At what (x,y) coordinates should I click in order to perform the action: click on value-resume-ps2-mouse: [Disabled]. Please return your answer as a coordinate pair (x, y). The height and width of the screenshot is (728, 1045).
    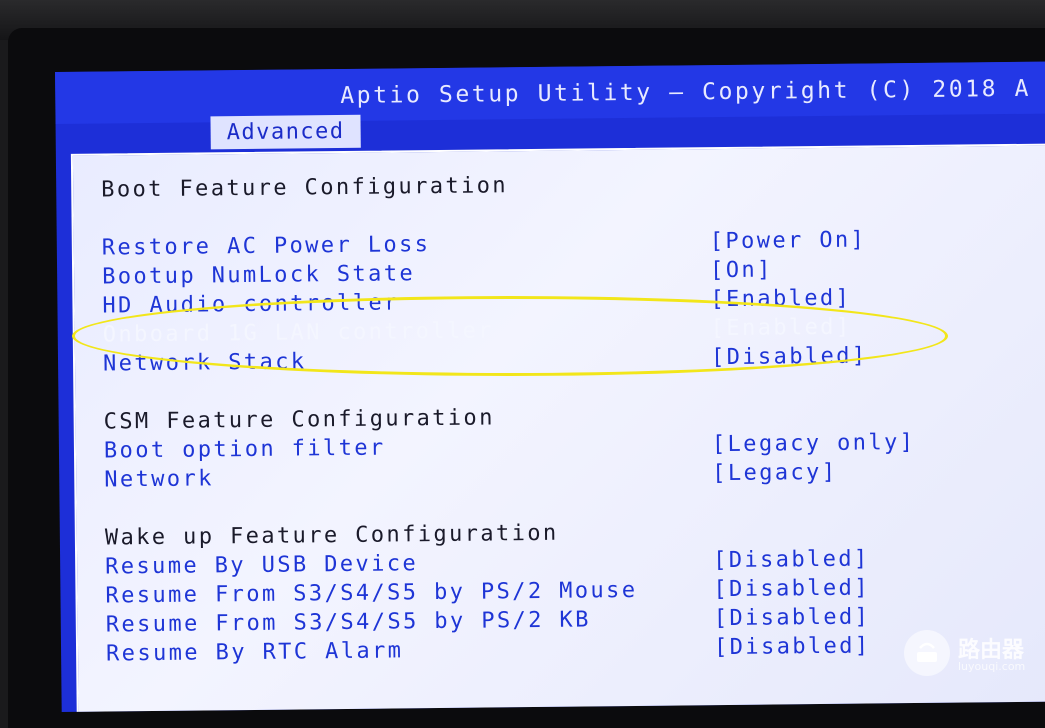
    Looking at the image, I should click on (791, 588).